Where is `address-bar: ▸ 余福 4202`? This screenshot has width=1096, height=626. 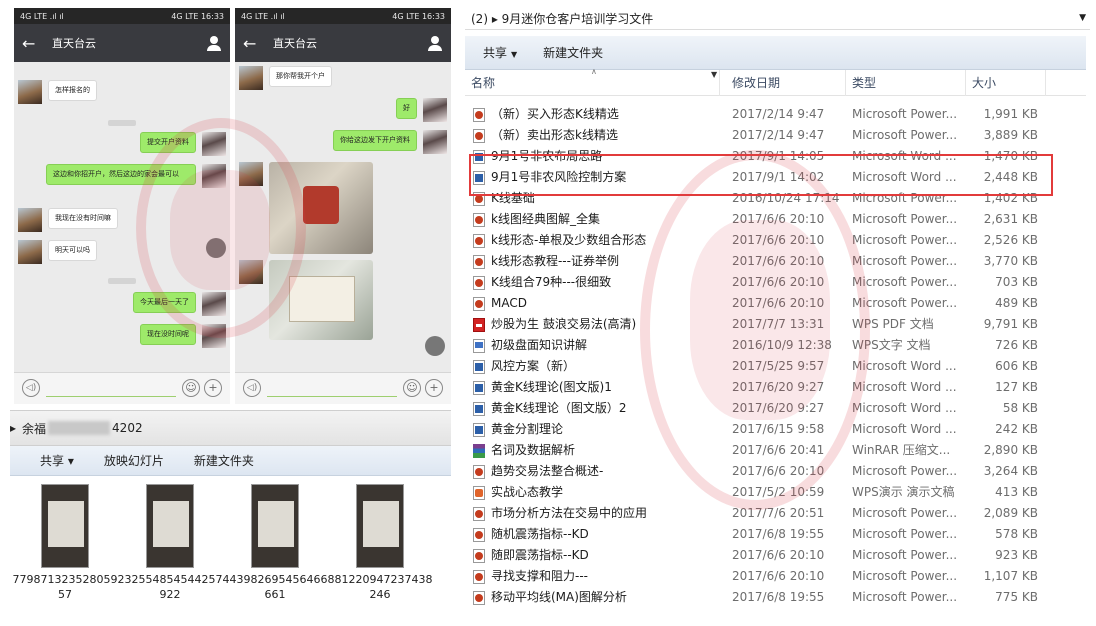
address-bar: ▸ 余福 4202 is located at coordinates (230, 428).